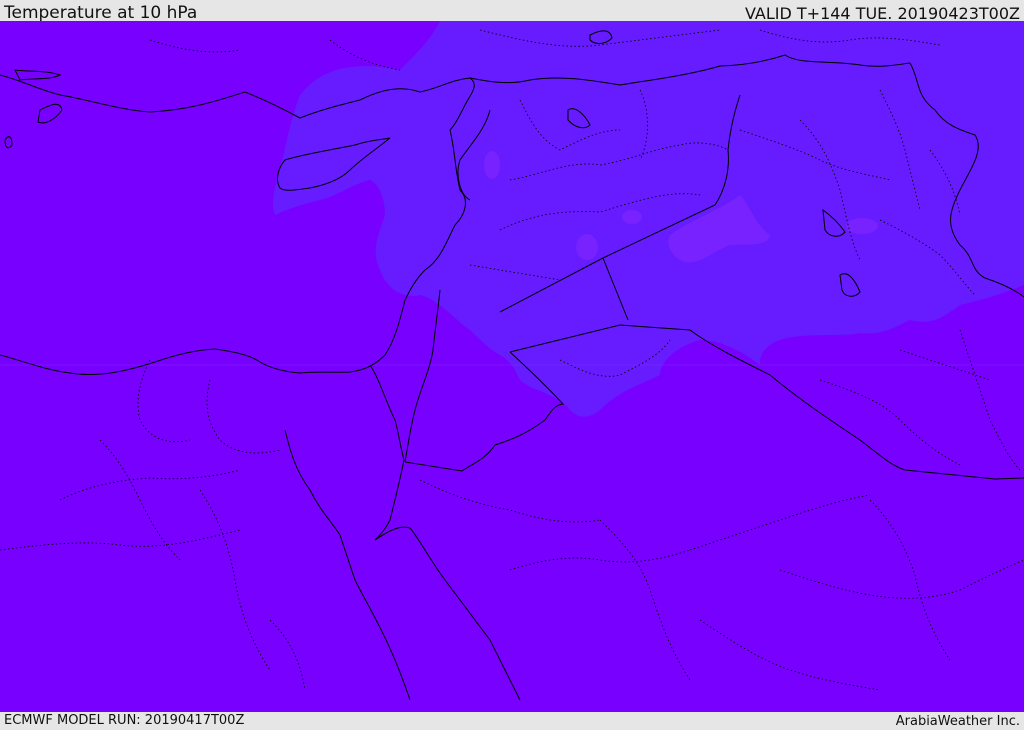 Image resolution: width=1024 pixels, height=730 pixels. I want to click on map-title: Temperature at 10 hPa, so click(101, 13).